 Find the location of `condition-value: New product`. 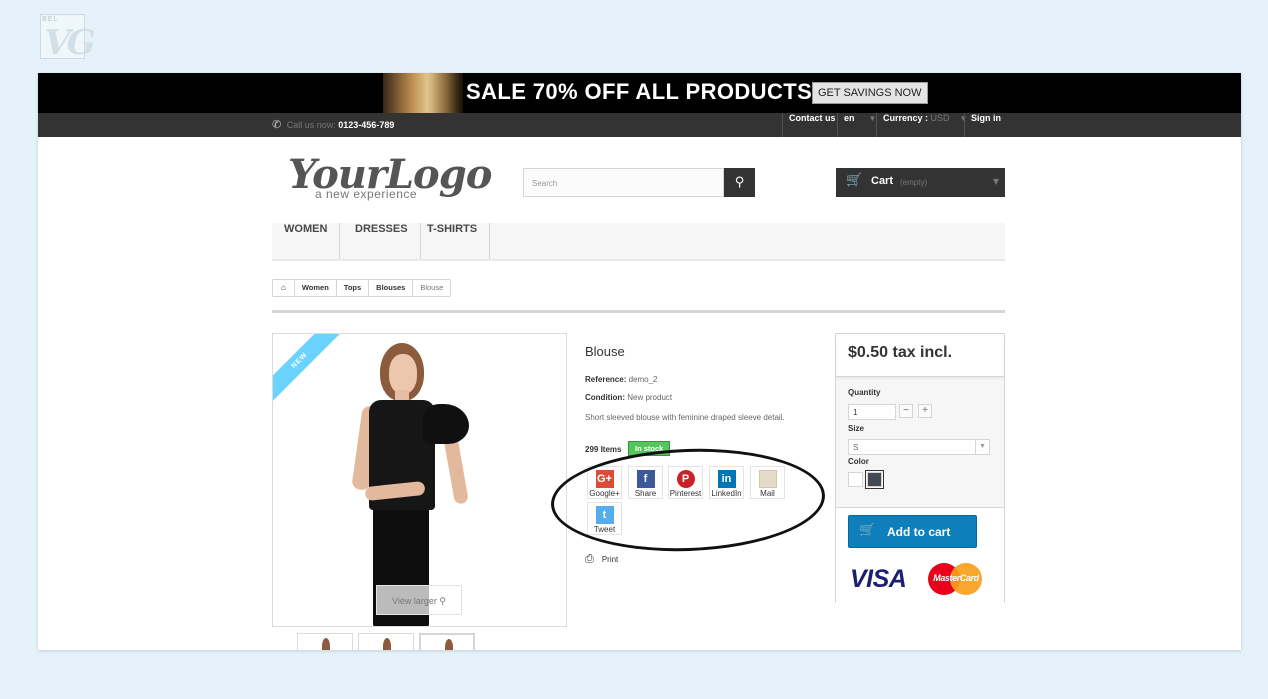

condition-value: New product is located at coordinates (650, 397).